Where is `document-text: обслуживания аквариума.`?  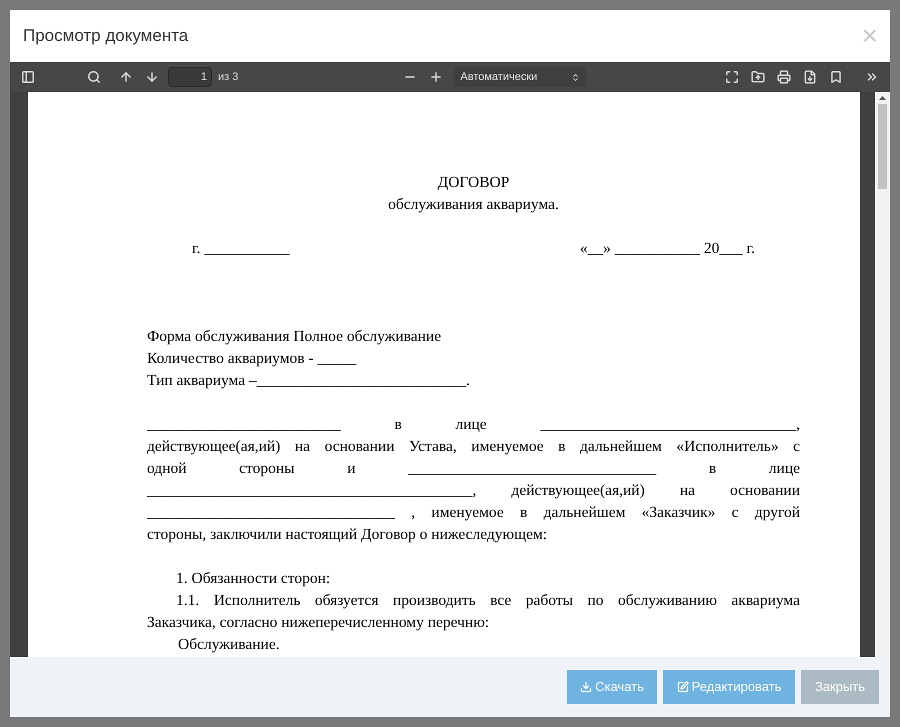 document-text: обслуживания аквариума. is located at coordinates (473, 205).